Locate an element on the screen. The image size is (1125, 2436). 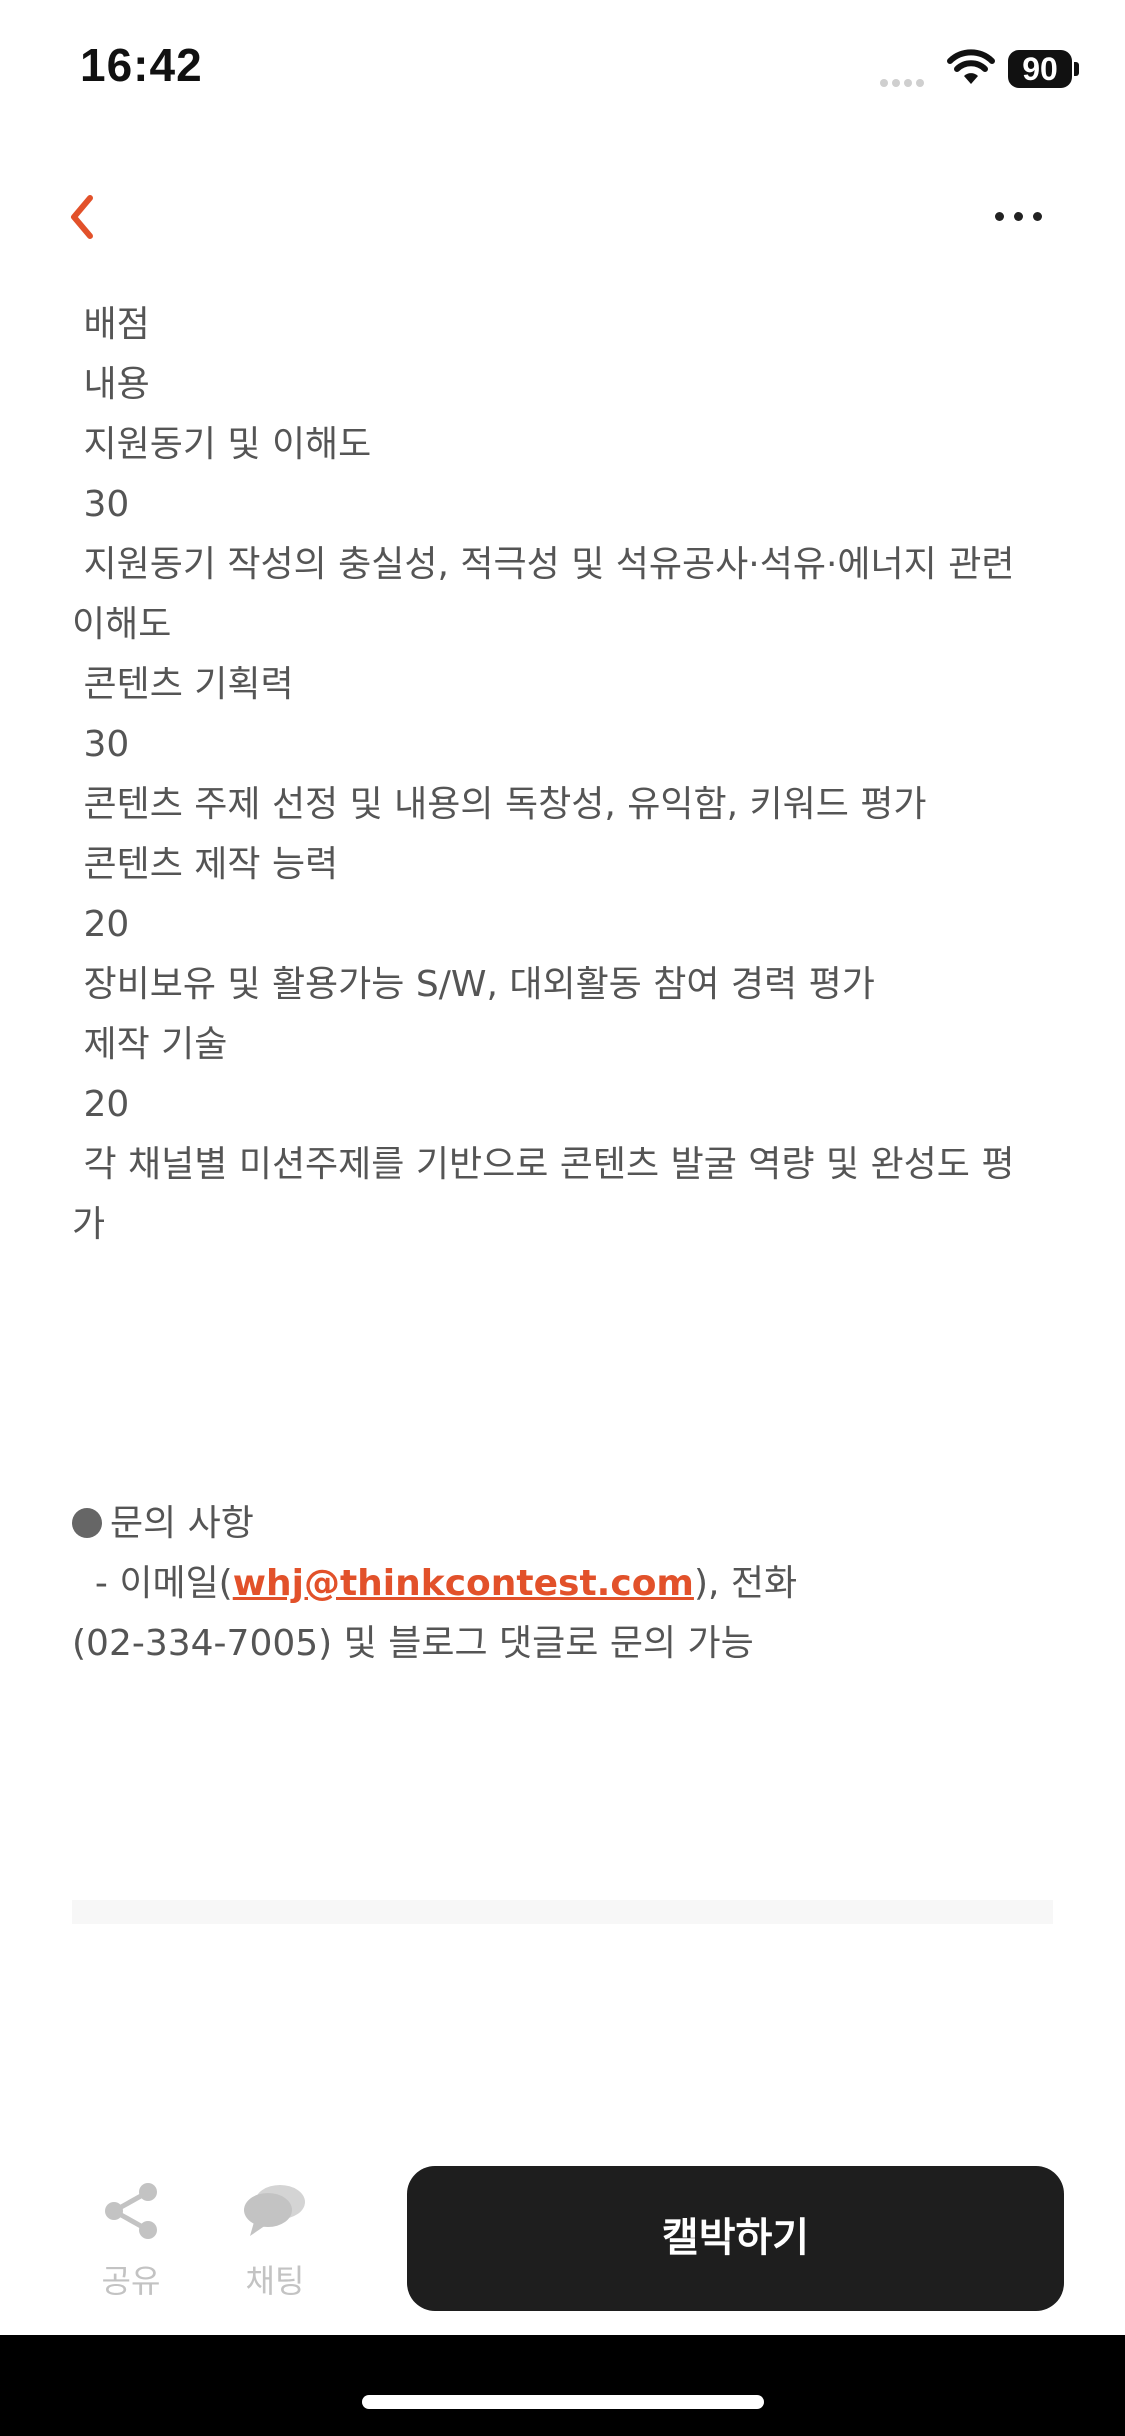
email-link: whj@thinkcontest.com is located at coordinates (463, 1583).